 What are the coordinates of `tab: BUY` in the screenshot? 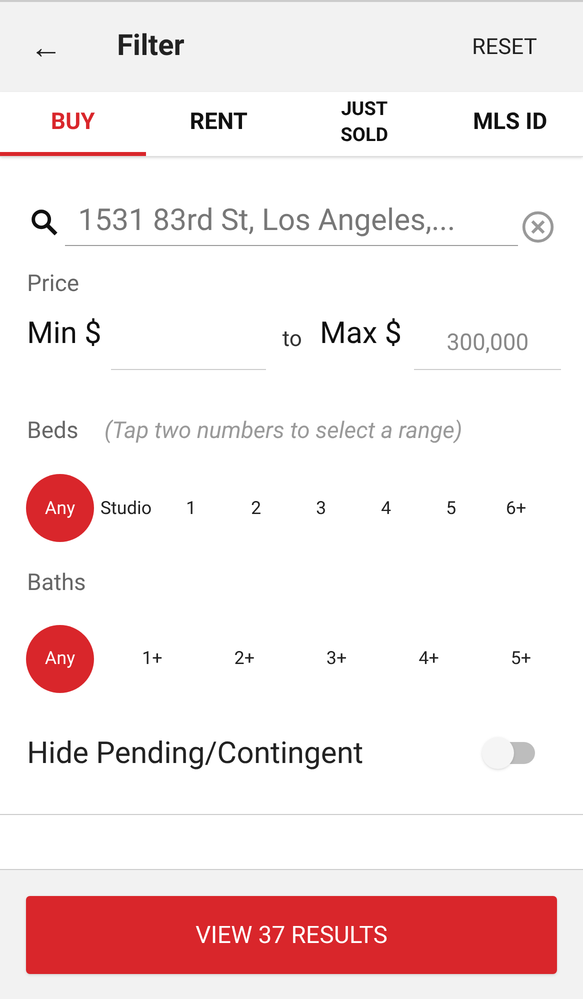 It's located at (73, 124).